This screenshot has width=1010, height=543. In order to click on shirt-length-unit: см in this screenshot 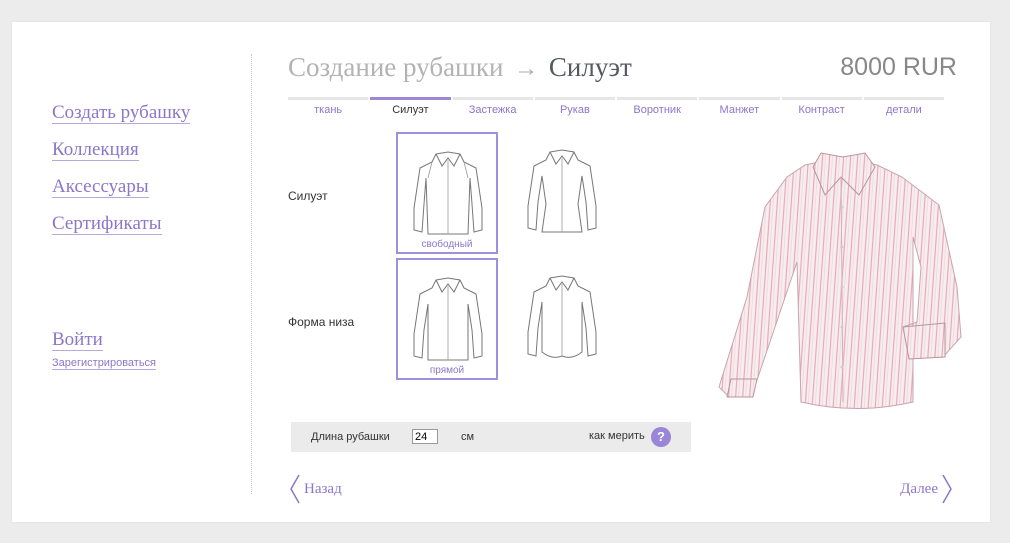, I will do `click(468, 437)`.